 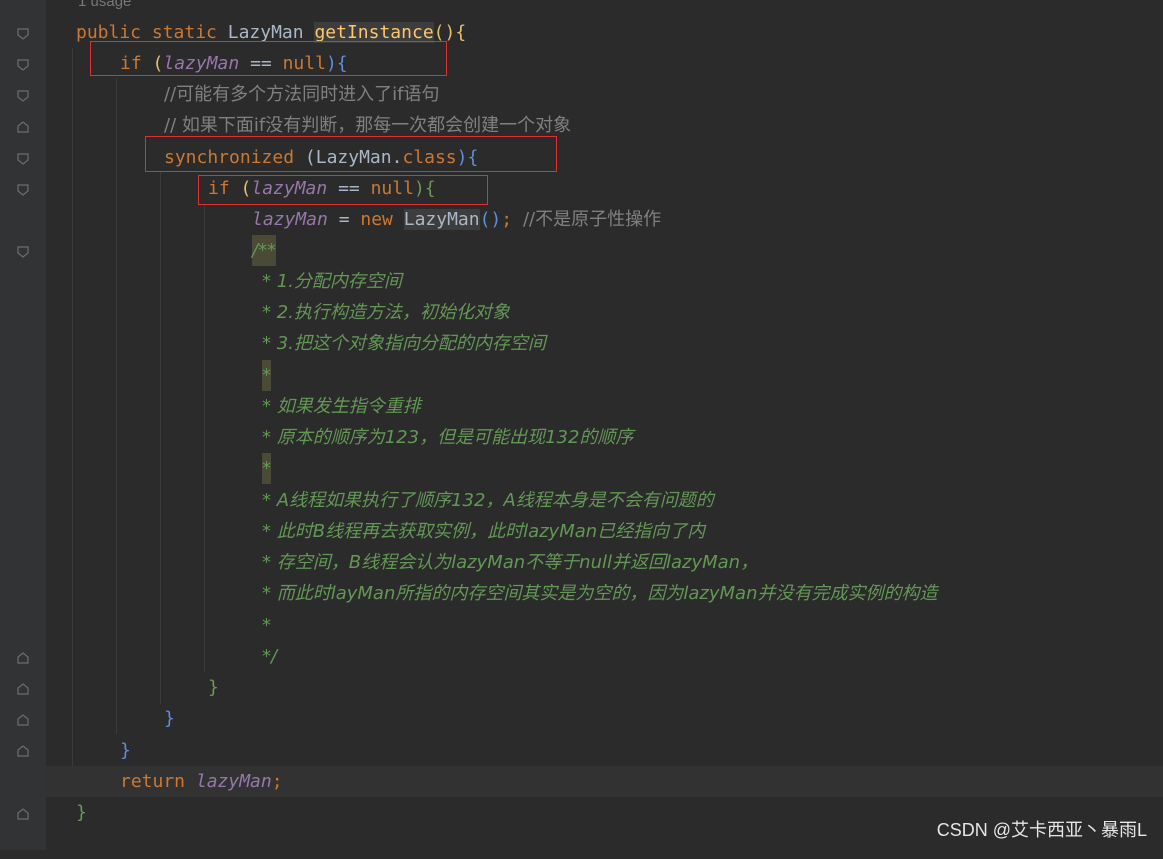 What do you see at coordinates (376, 219) in the screenshot?
I see `keyword: new` at bounding box center [376, 219].